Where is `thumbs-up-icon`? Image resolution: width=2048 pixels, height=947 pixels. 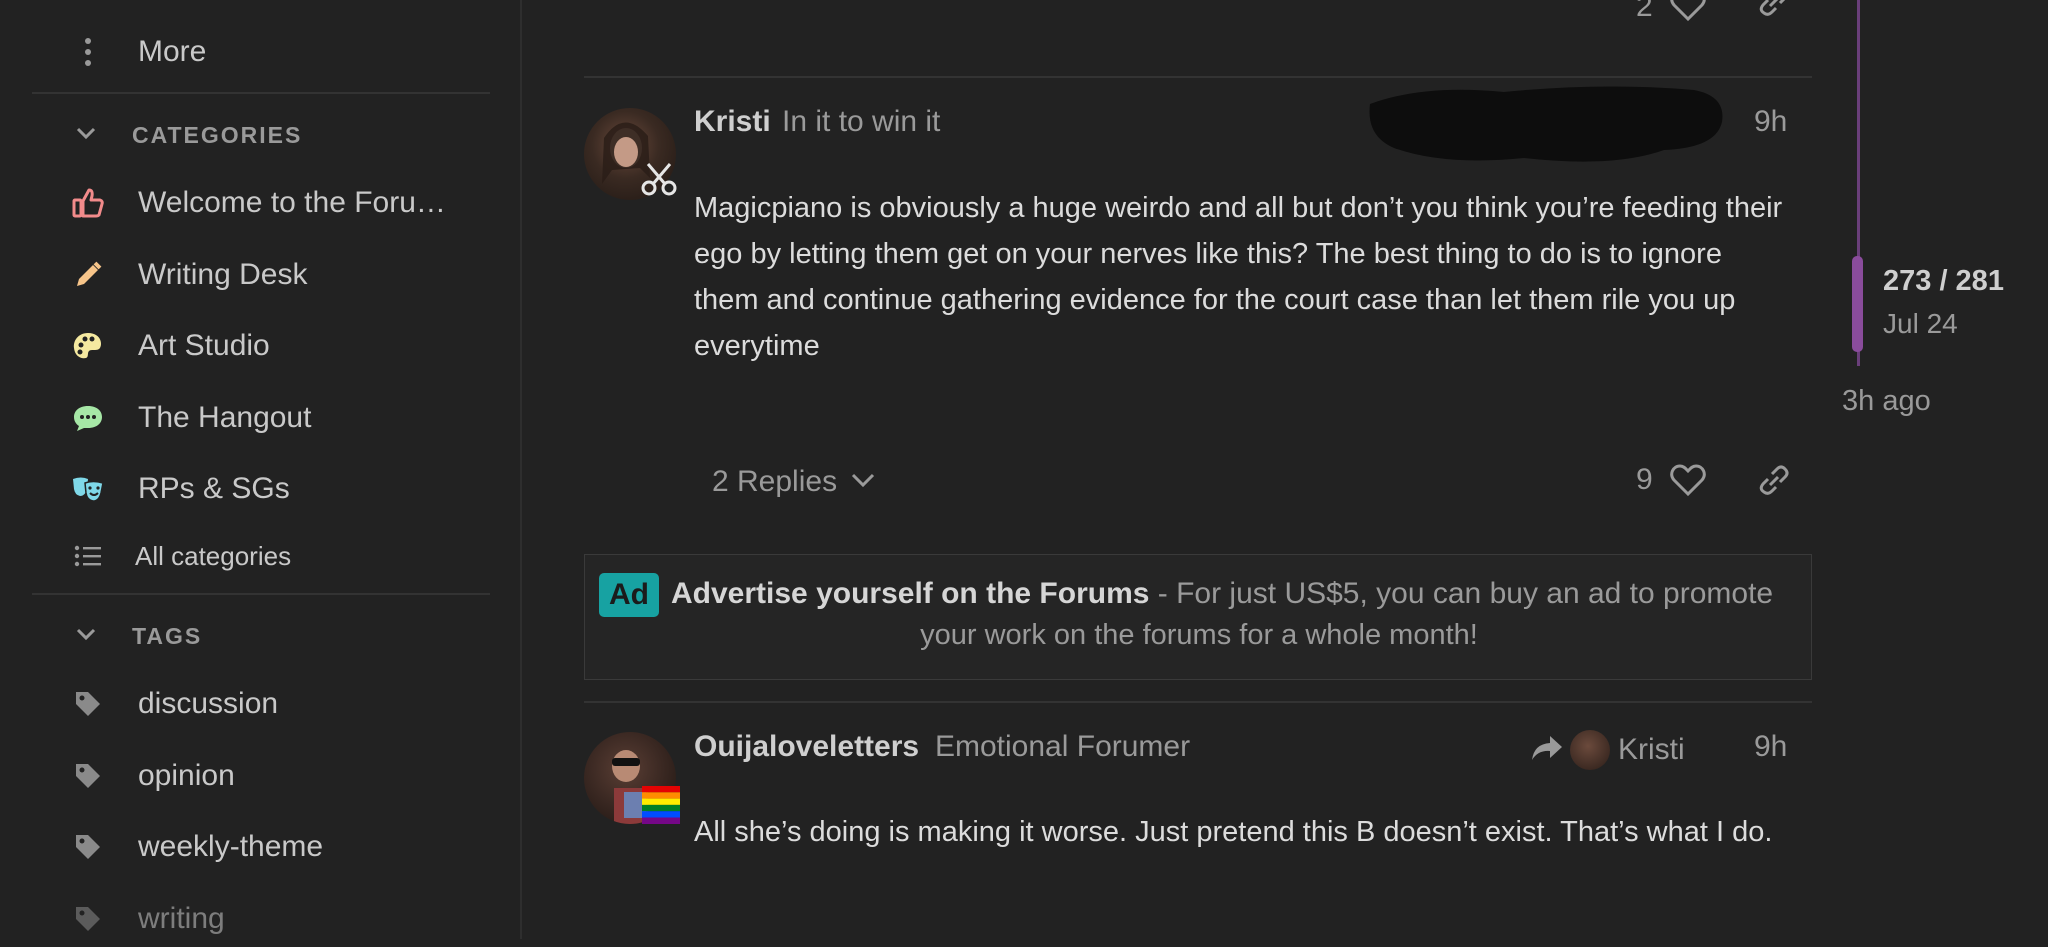
thumbs-up-icon is located at coordinates (88, 203).